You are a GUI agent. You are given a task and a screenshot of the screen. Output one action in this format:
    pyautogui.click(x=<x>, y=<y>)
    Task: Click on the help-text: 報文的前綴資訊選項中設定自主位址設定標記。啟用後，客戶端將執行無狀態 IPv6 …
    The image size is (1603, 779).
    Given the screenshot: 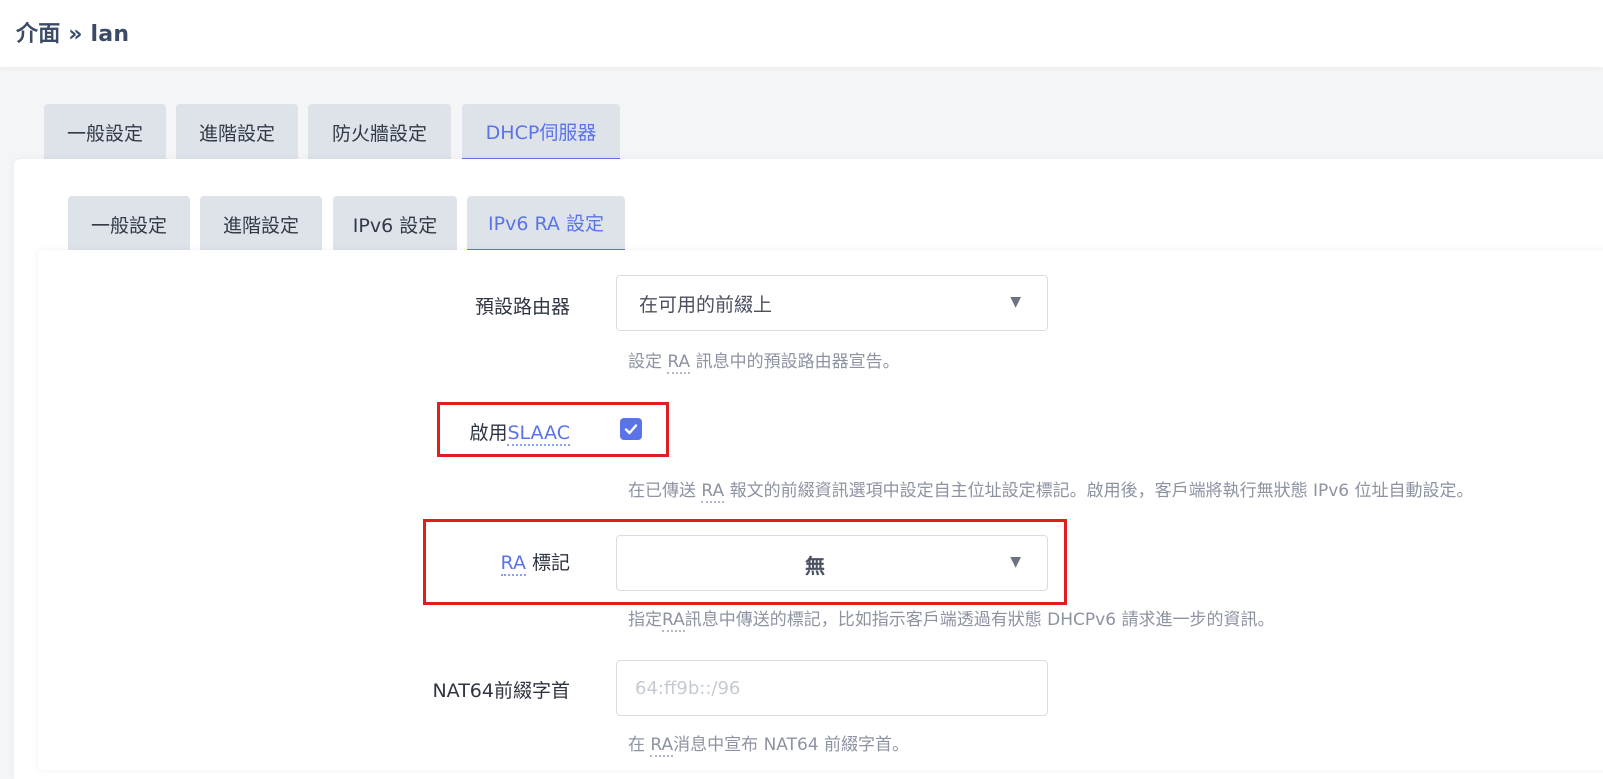 What is the action you would take?
    pyautogui.click(x=1099, y=491)
    